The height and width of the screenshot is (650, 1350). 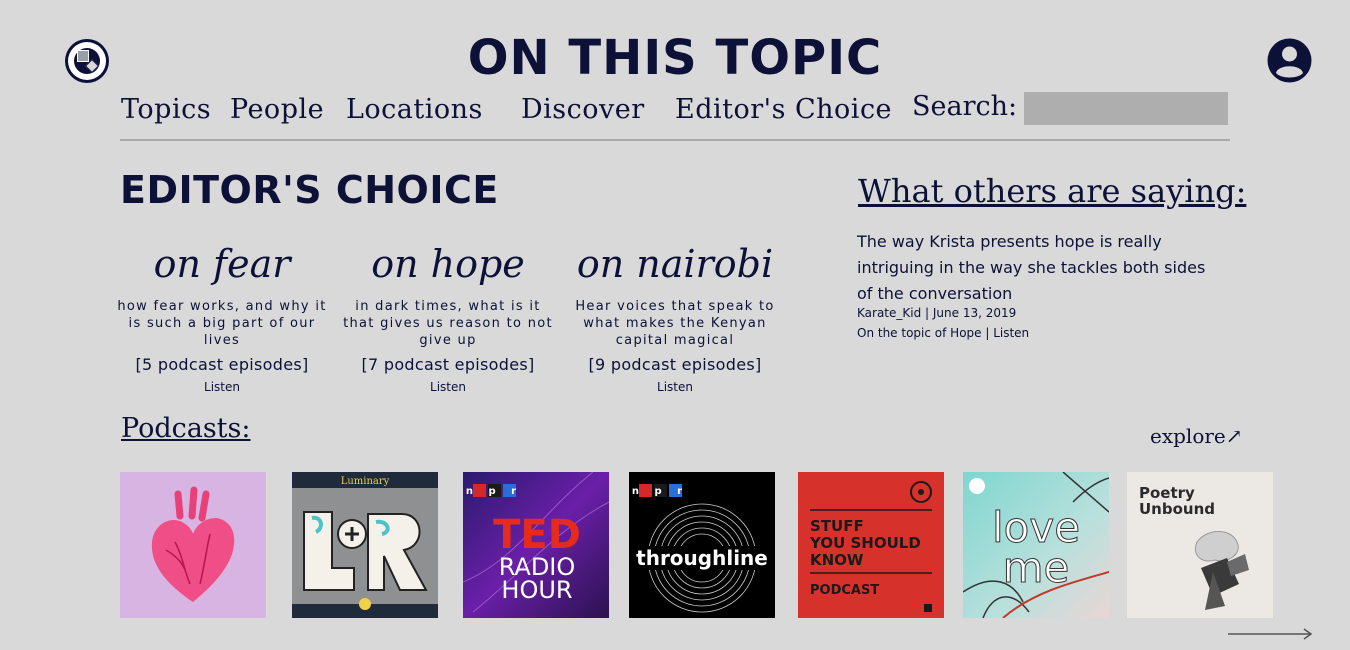 What do you see at coordinates (943, 333) in the screenshot?
I see `review-topic-link: On the topic of Hope | Listen` at bounding box center [943, 333].